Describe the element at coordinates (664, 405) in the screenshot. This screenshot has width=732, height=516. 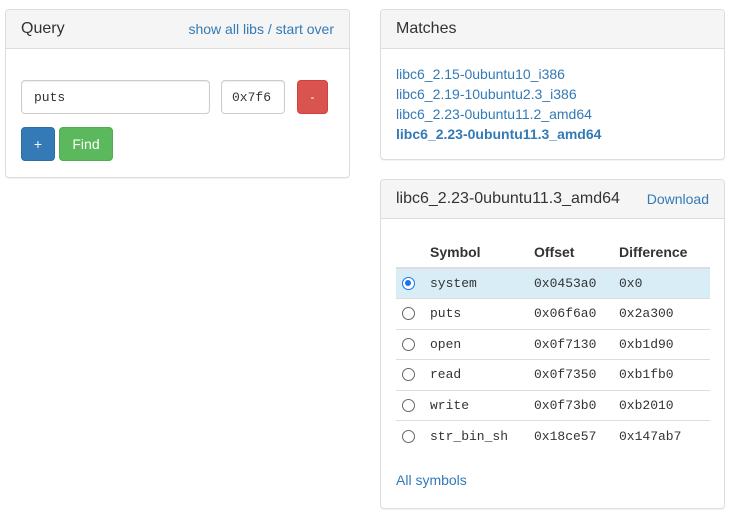
I see `difference-cell: 0xb2010` at that location.